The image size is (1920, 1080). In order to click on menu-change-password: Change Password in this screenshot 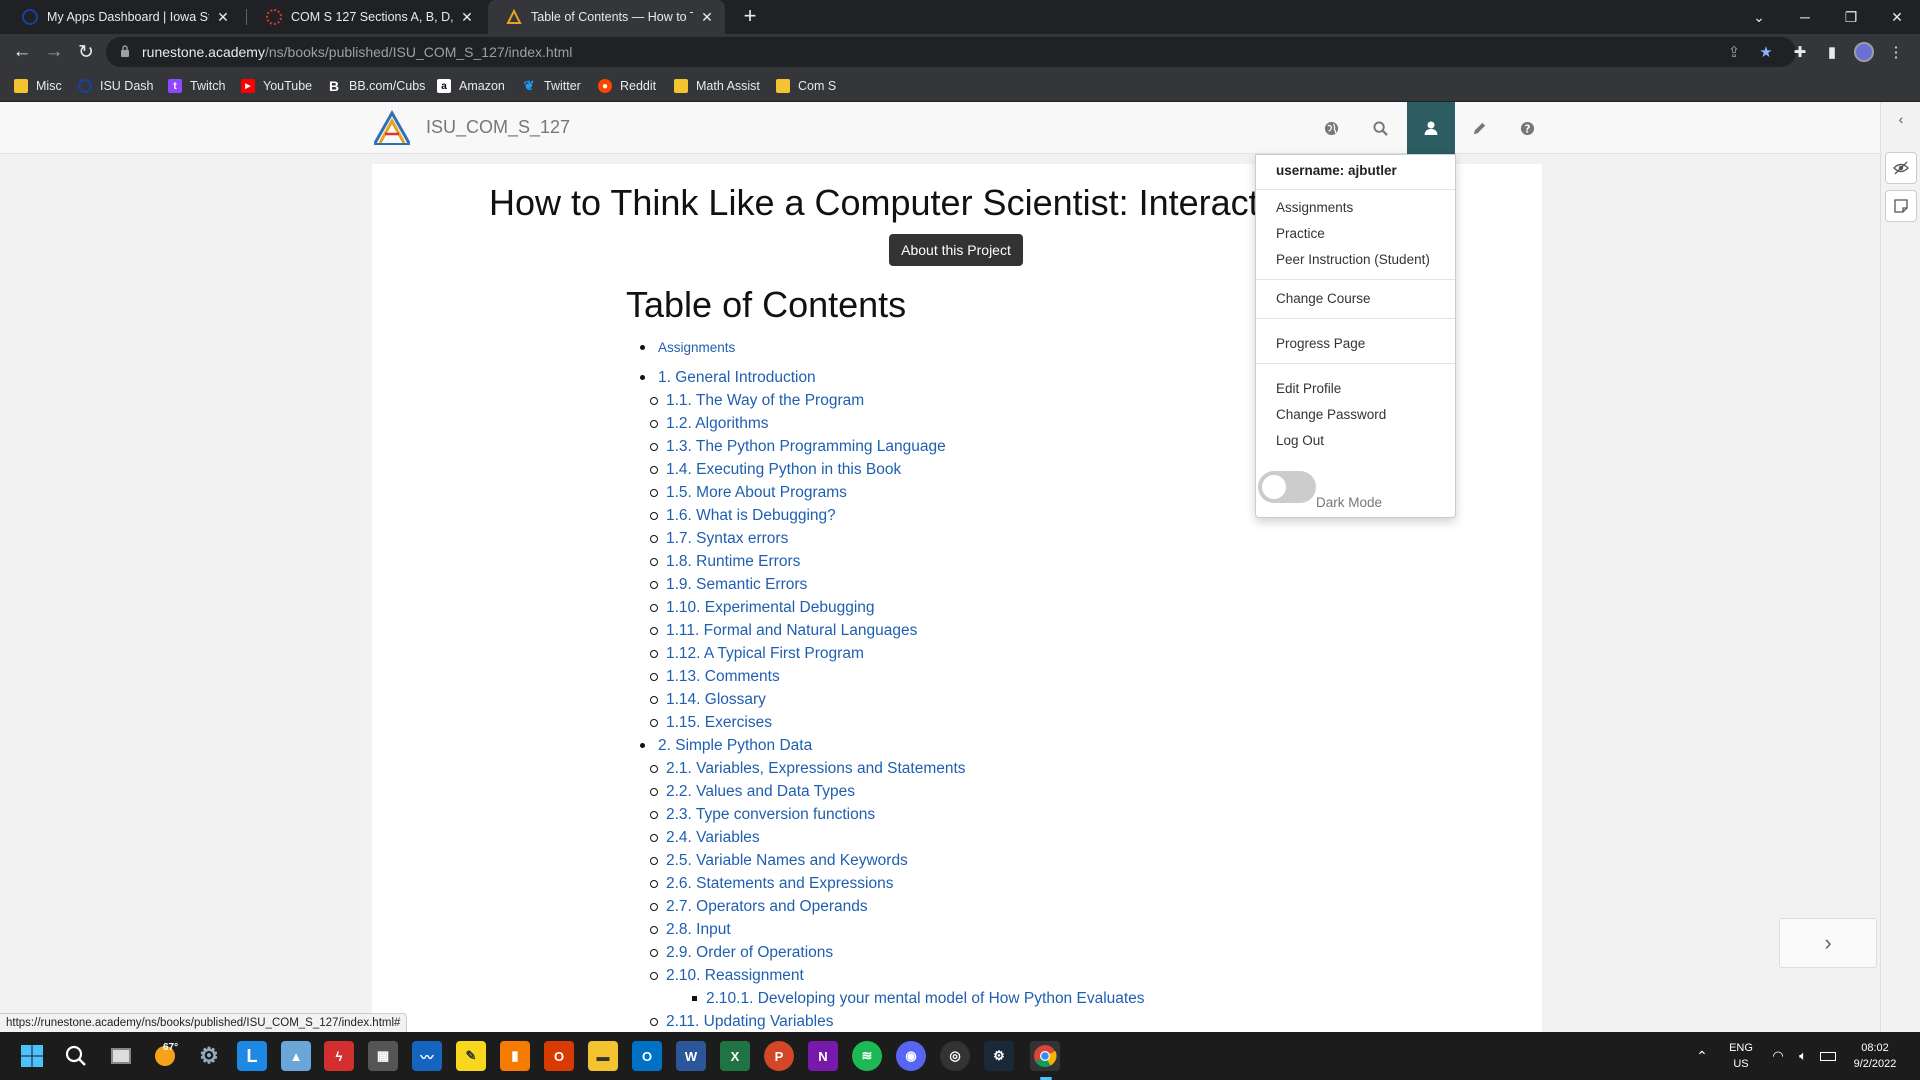, I will do `click(1331, 414)`.